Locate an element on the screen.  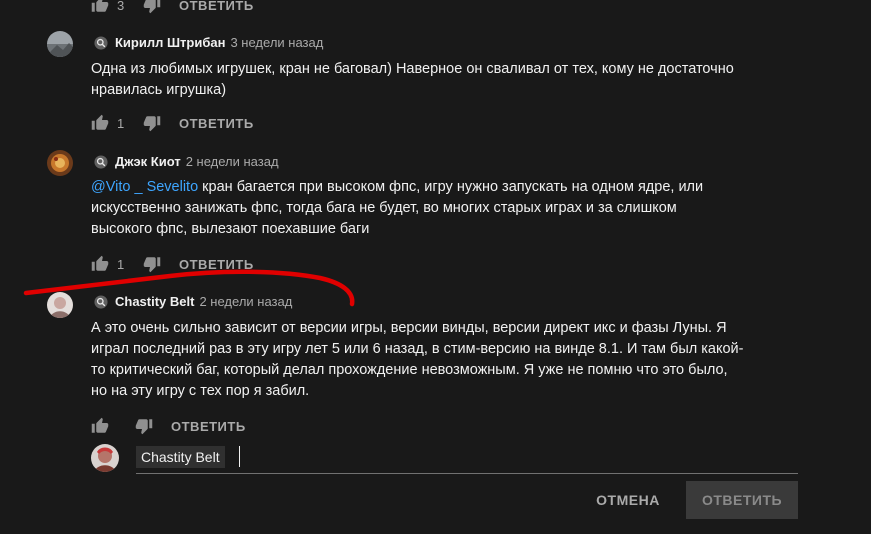
red-annotation-stroke is located at coordinates (189, 288).